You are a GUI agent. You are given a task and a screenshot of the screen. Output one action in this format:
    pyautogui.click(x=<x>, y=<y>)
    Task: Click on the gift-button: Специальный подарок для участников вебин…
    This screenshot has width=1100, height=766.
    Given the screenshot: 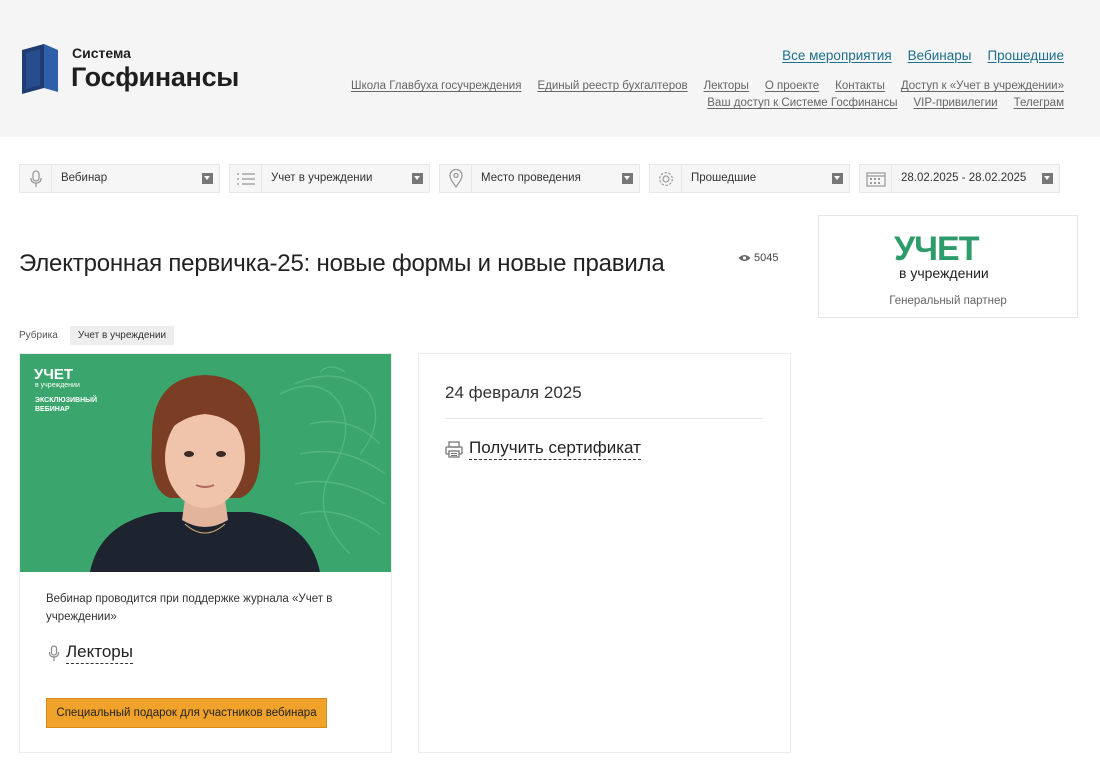 What is the action you would take?
    pyautogui.click(x=186, y=713)
    